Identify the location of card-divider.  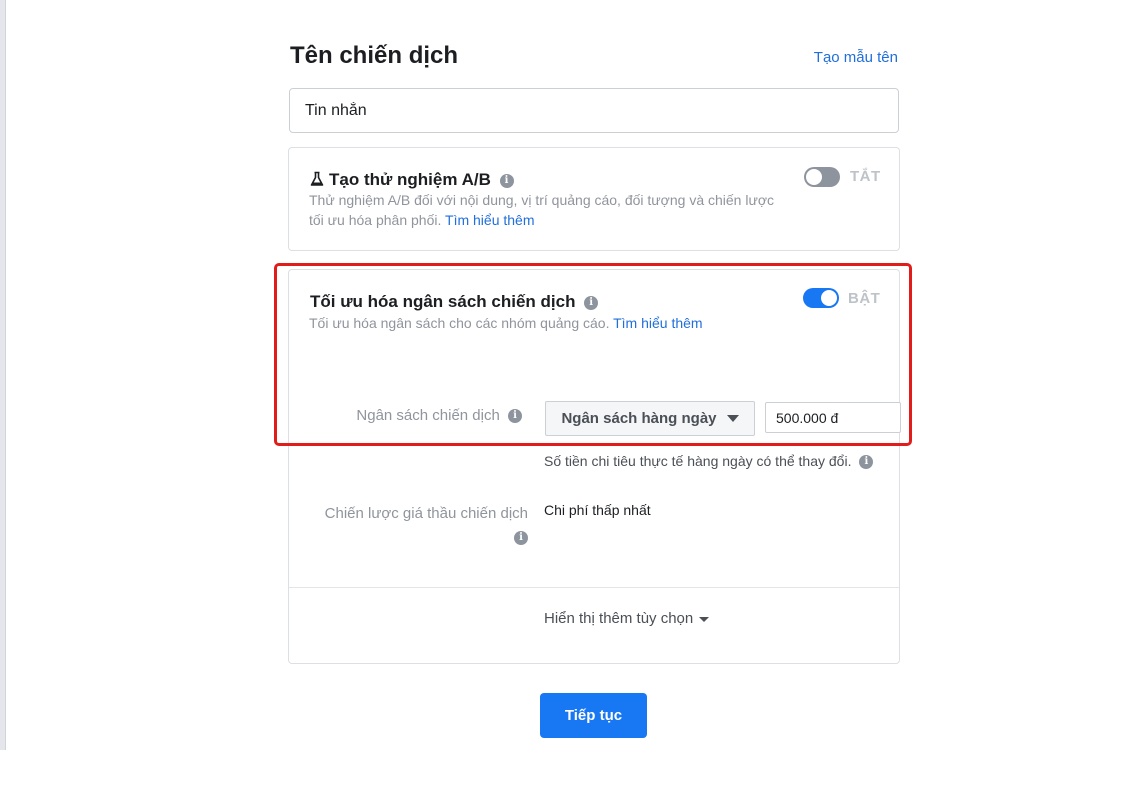
(594, 587).